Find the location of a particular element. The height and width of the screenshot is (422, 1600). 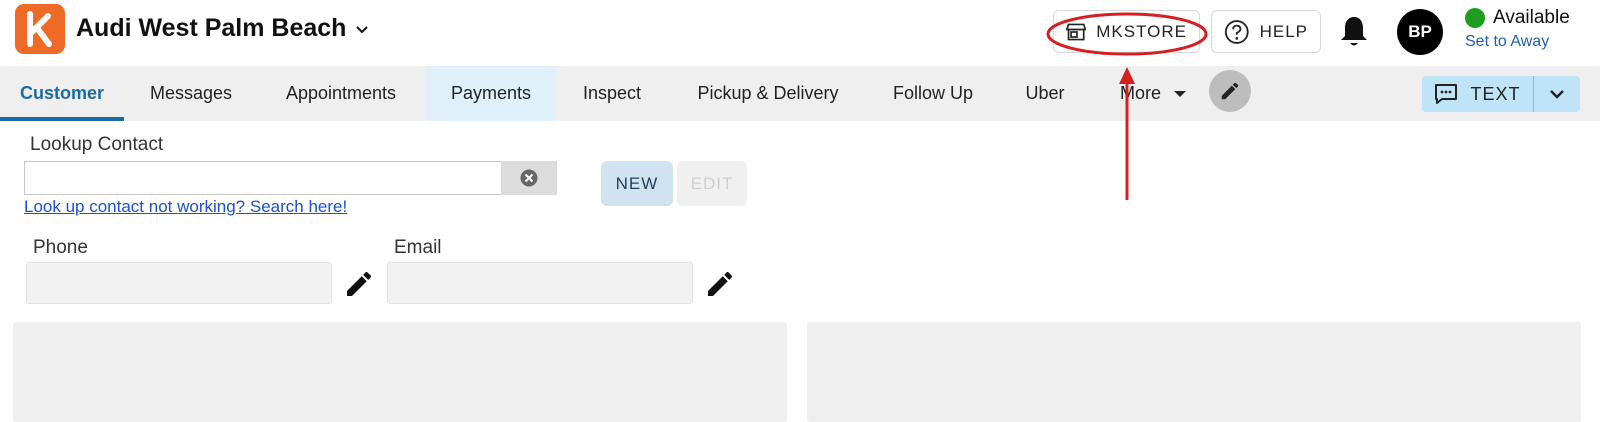

phone-label: Phone is located at coordinates (60, 247).